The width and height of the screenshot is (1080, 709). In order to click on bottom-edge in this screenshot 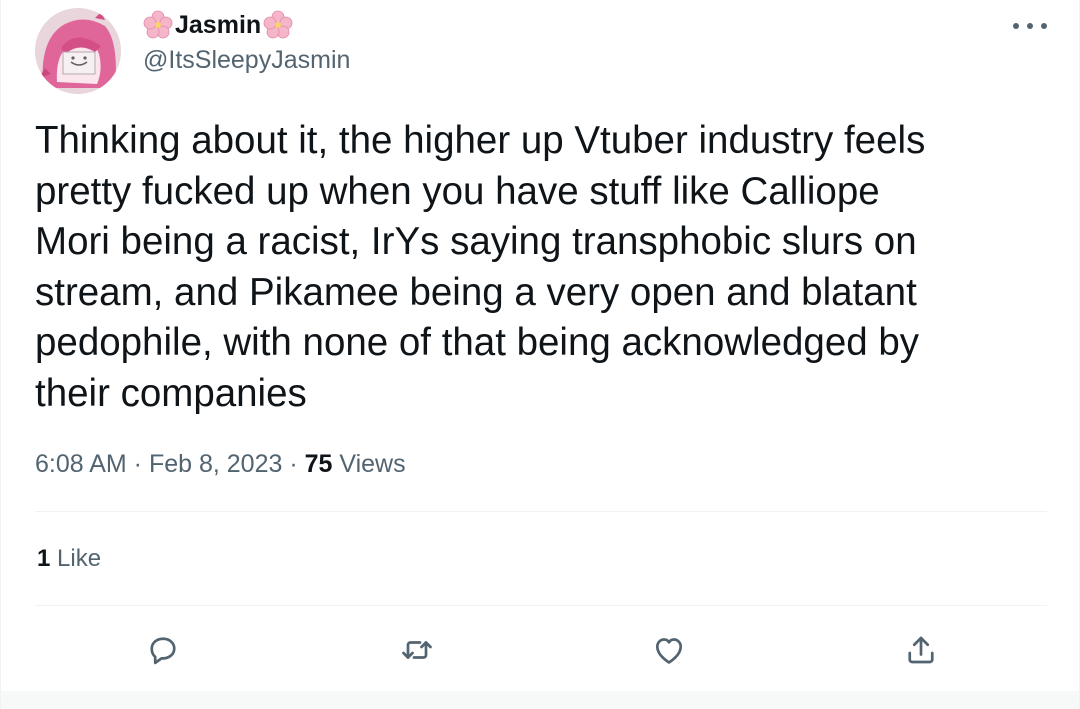, I will do `click(540, 700)`.